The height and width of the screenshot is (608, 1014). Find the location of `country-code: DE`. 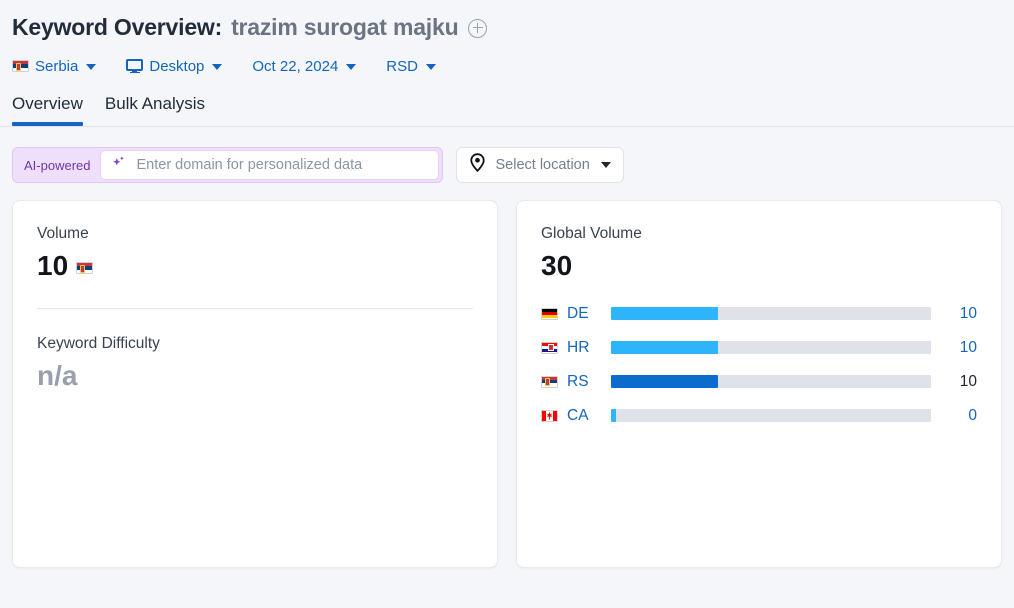

country-code: DE is located at coordinates (578, 314).